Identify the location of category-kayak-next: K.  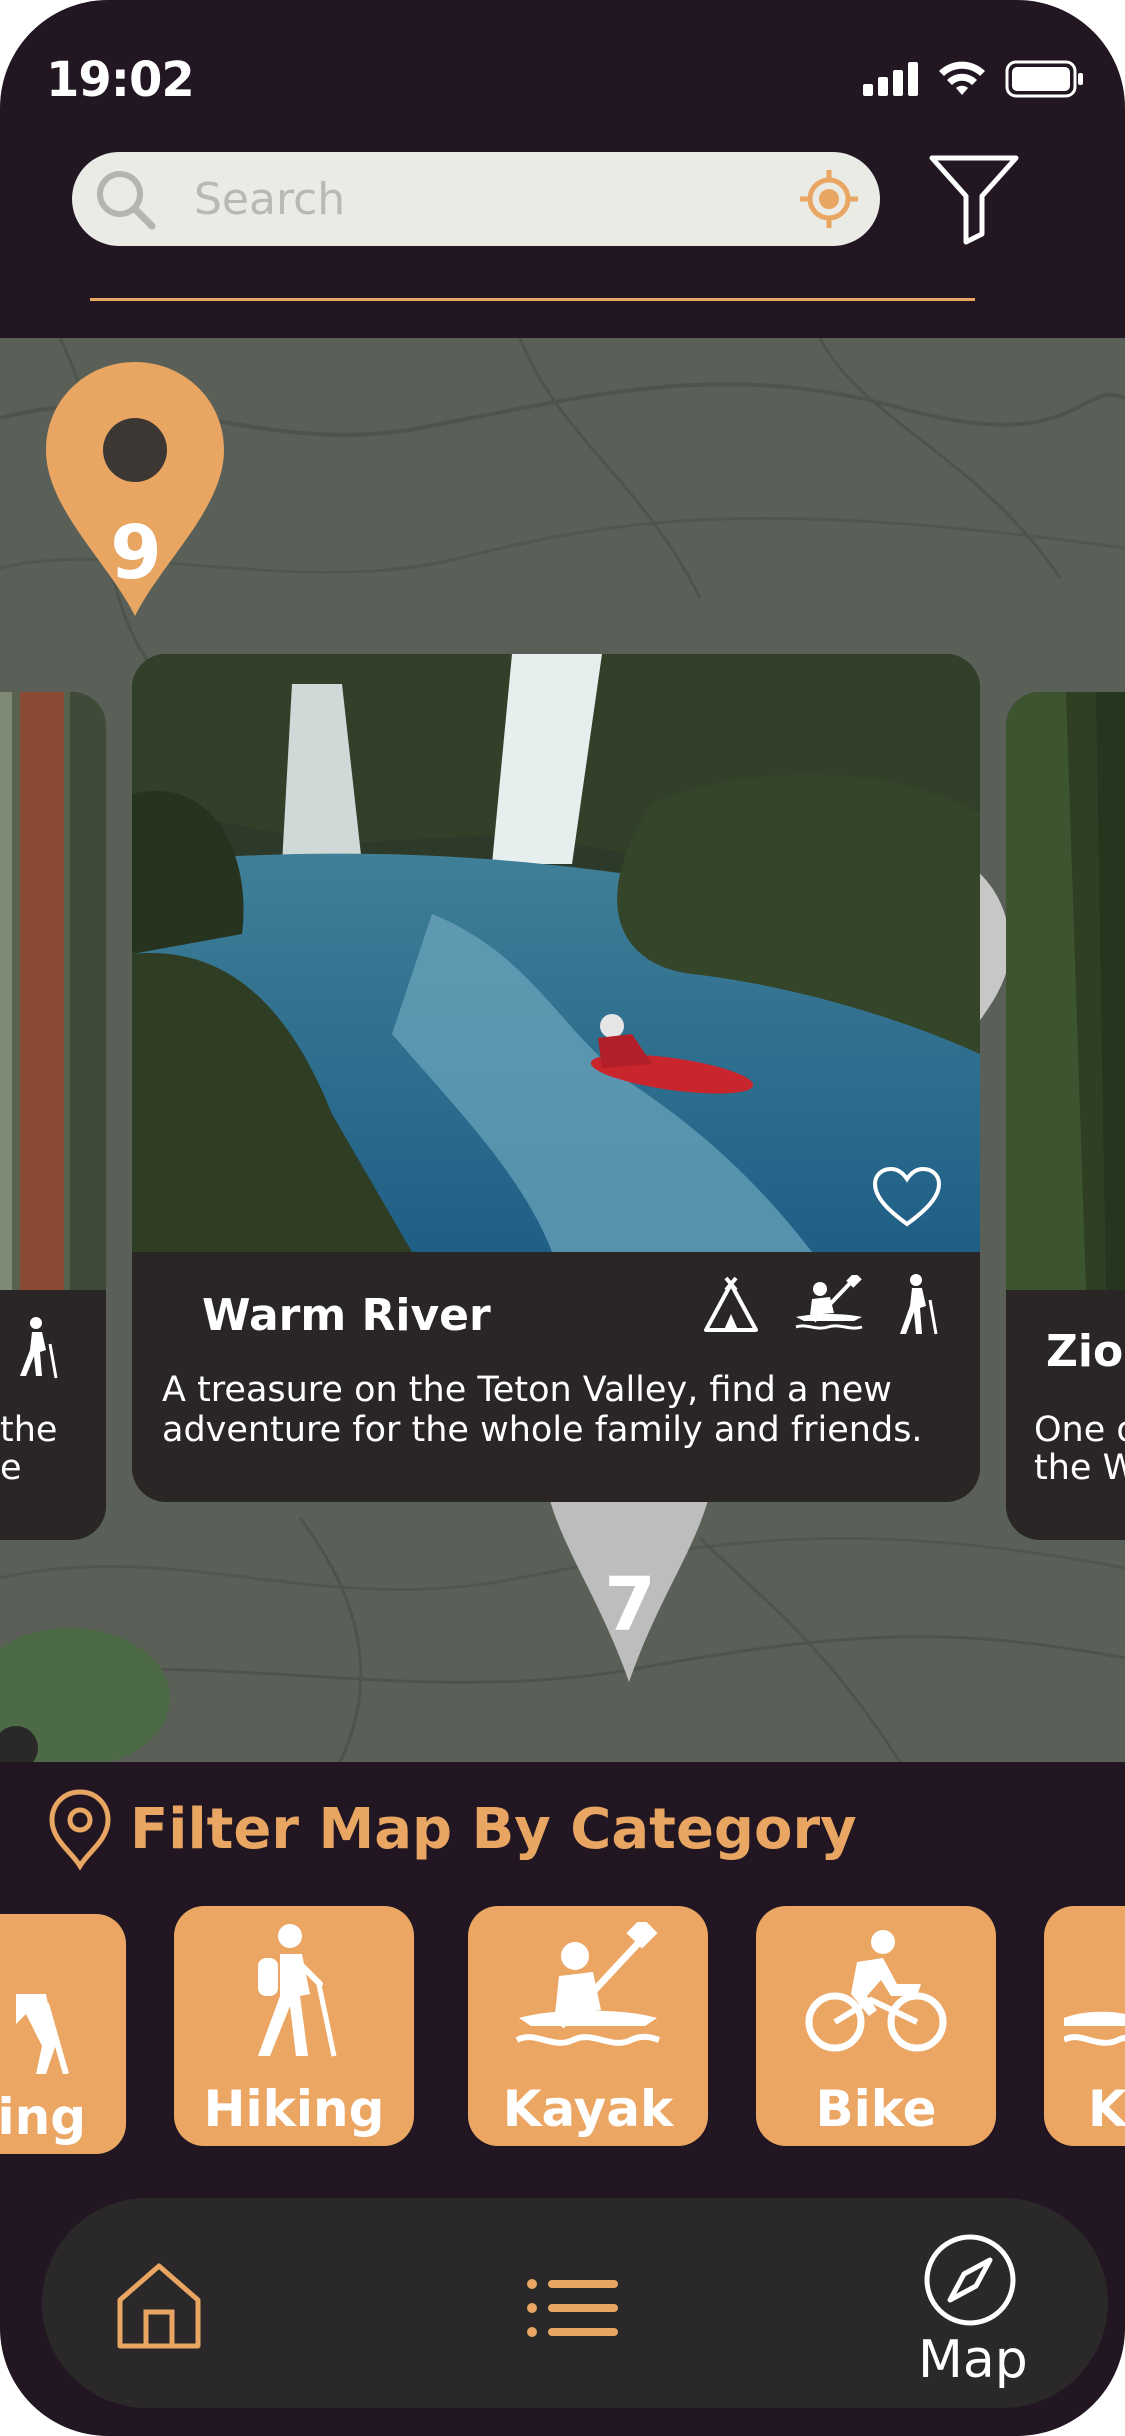
(1084, 2026).